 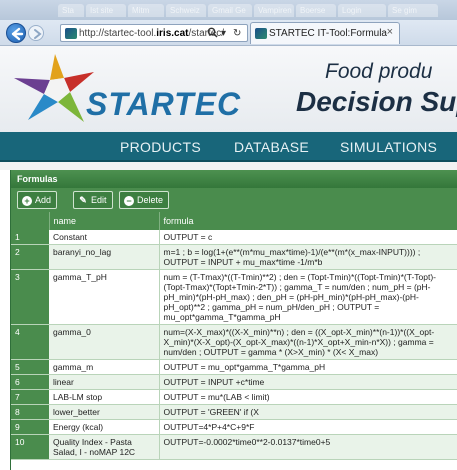 What do you see at coordinates (150, 200) in the screenshot?
I see `delete-button-label: Delete` at bounding box center [150, 200].